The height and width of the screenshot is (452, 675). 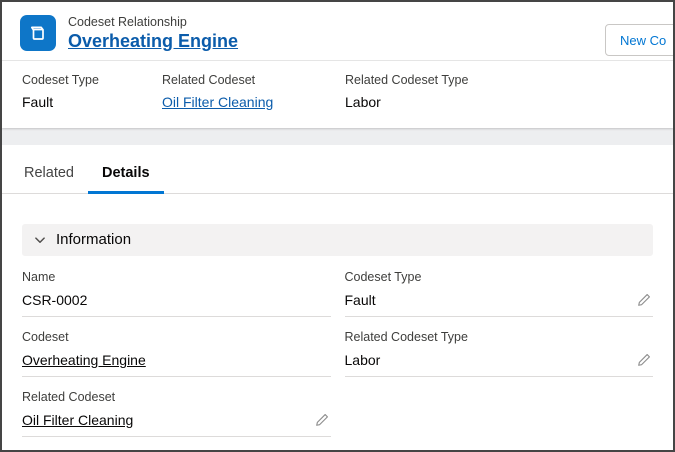 What do you see at coordinates (407, 79) in the screenshot?
I see `highlight-label: Related Codeset Type` at bounding box center [407, 79].